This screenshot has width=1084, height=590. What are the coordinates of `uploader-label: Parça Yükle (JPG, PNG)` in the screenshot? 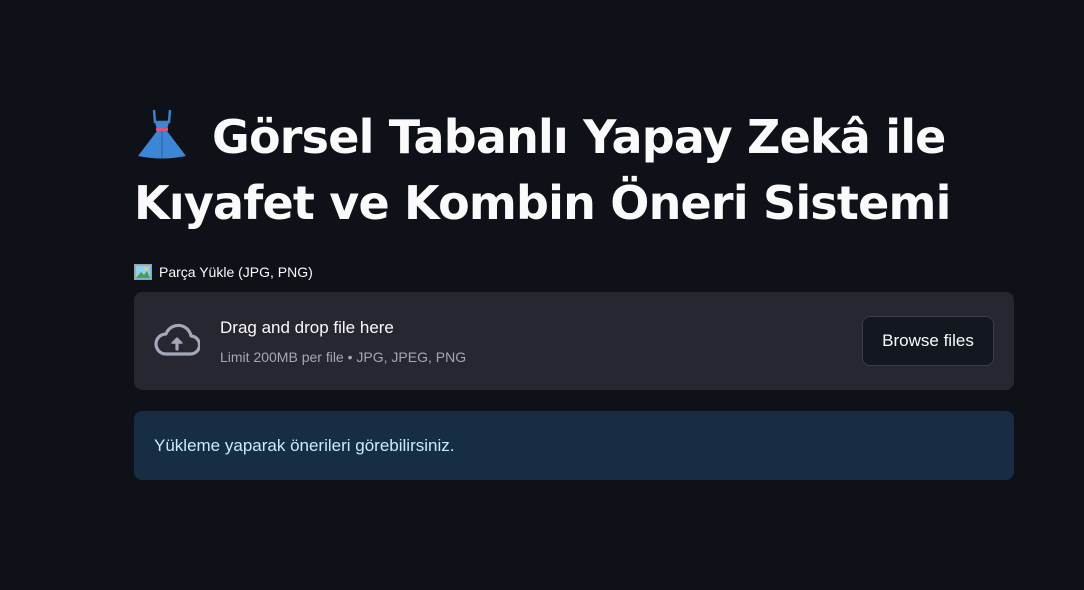 It's located at (223, 272).